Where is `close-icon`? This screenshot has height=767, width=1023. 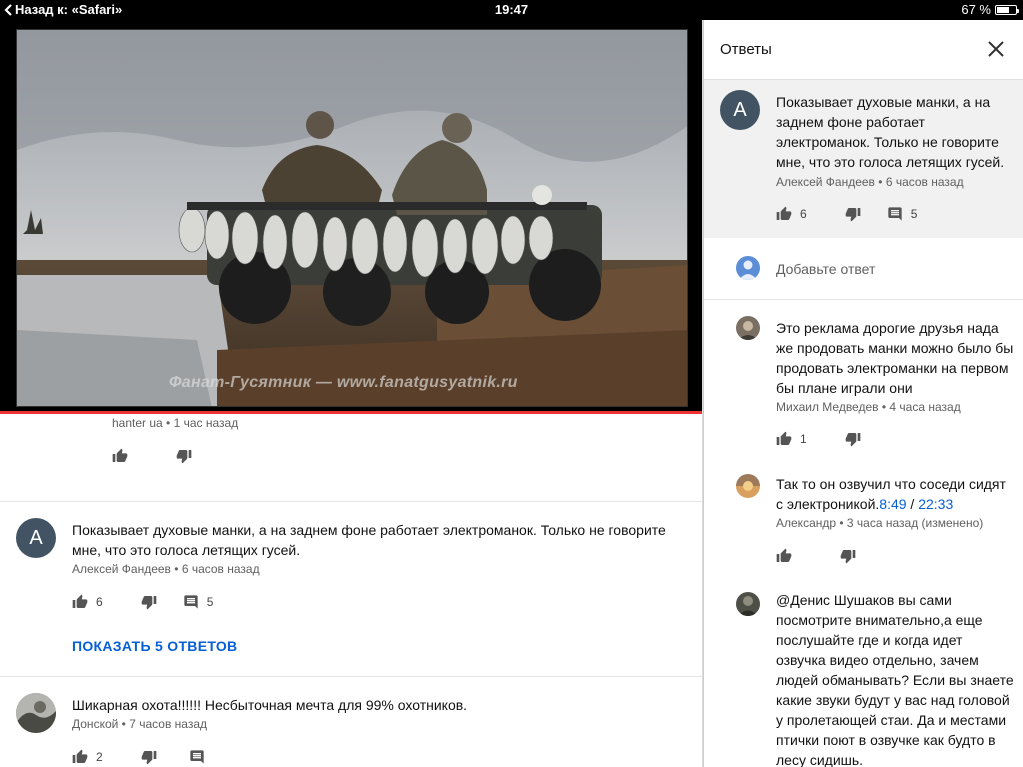
close-icon is located at coordinates (996, 49).